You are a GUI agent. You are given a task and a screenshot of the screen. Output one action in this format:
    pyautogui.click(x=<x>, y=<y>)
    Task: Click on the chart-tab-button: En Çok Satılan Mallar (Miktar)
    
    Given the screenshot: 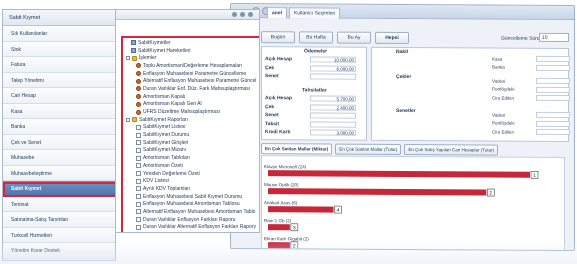 What is the action you would take?
    pyautogui.click(x=297, y=149)
    